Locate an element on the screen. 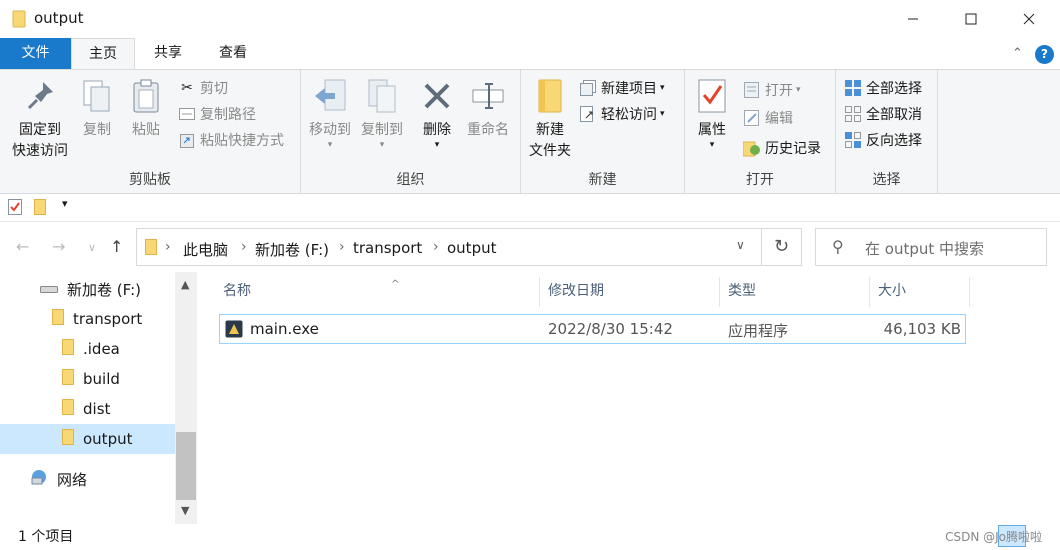  tree-scrollbar: ▲ ▼ is located at coordinates (186, 398).